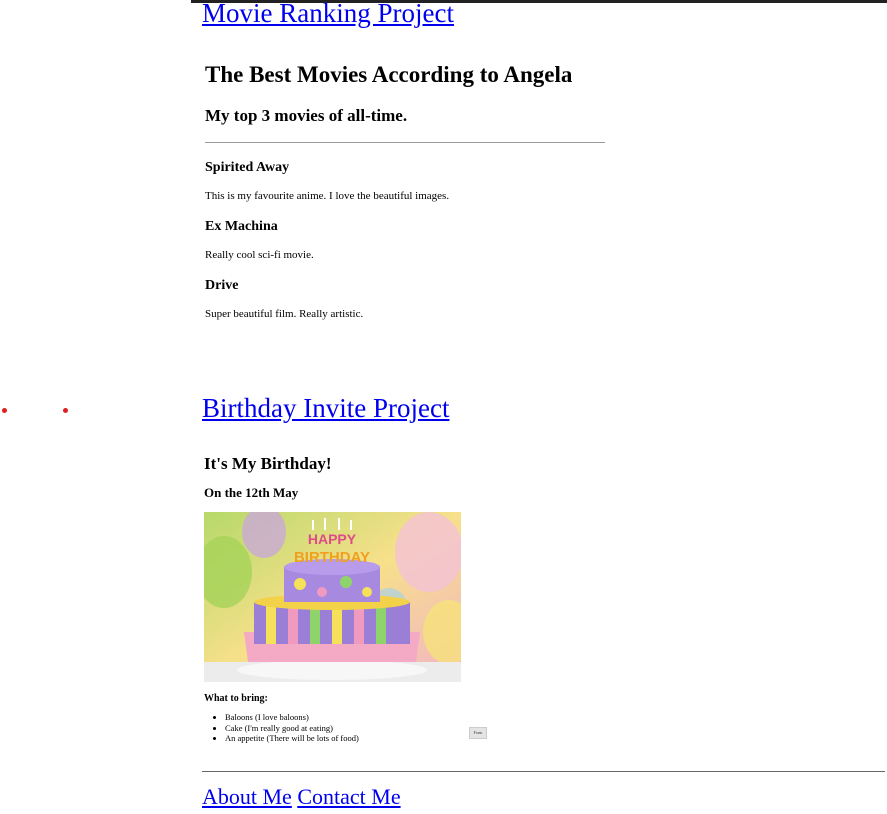 The image size is (887, 814). What do you see at coordinates (405, 142) in the screenshot?
I see `movie-preview-divider` at bounding box center [405, 142].